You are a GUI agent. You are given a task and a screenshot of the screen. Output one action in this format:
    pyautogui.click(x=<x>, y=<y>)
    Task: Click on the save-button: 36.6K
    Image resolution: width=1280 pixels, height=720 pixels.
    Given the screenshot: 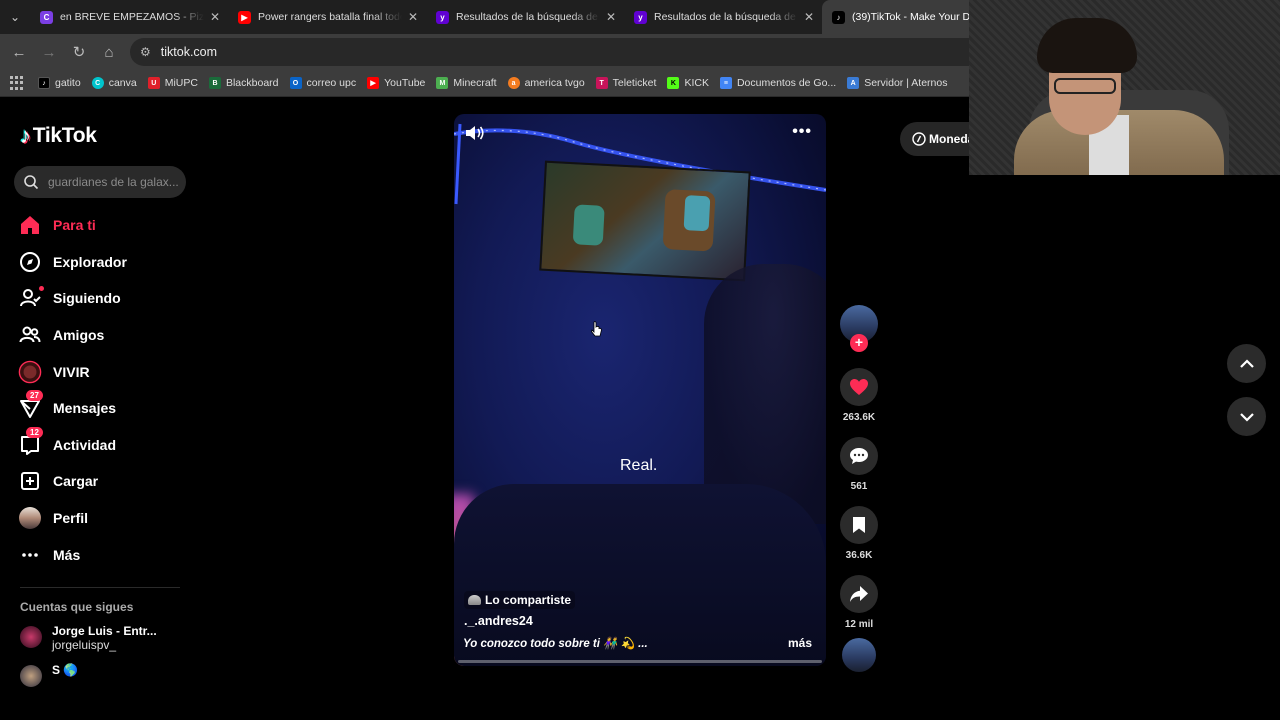 What is the action you would take?
    pyautogui.click(x=859, y=533)
    